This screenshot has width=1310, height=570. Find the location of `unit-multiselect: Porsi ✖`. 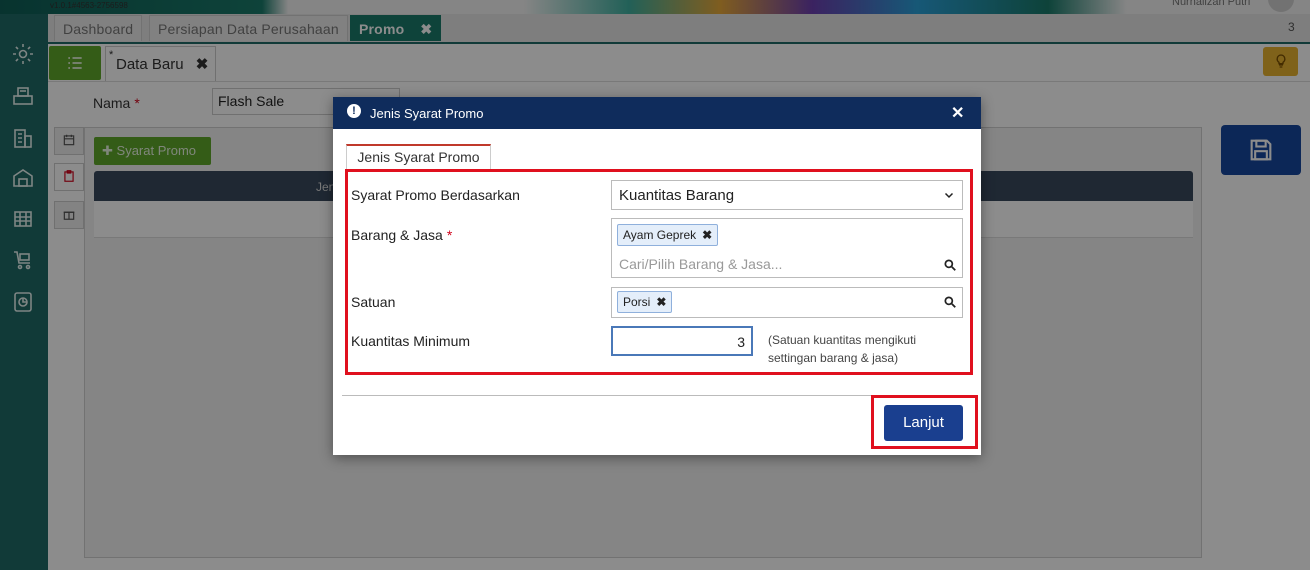

unit-multiselect: Porsi ✖ is located at coordinates (787, 302).